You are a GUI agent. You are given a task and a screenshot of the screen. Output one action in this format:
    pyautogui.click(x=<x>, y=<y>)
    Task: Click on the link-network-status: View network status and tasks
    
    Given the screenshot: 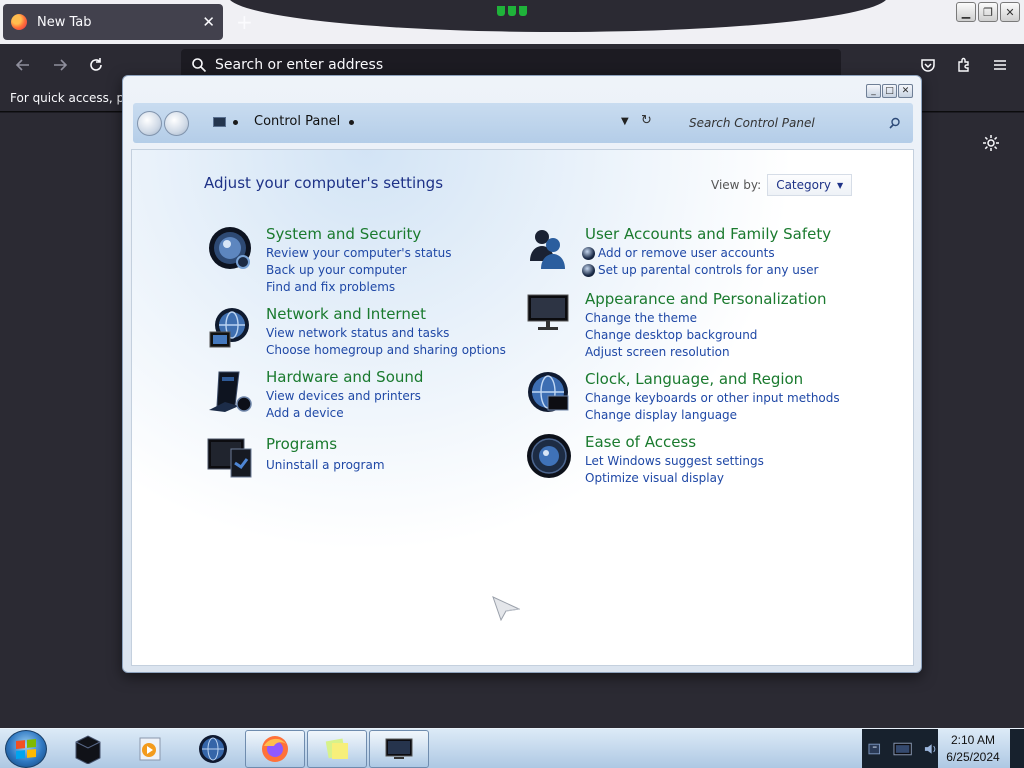 What is the action you would take?
    pyautogui.click(x=386, y=333)
    